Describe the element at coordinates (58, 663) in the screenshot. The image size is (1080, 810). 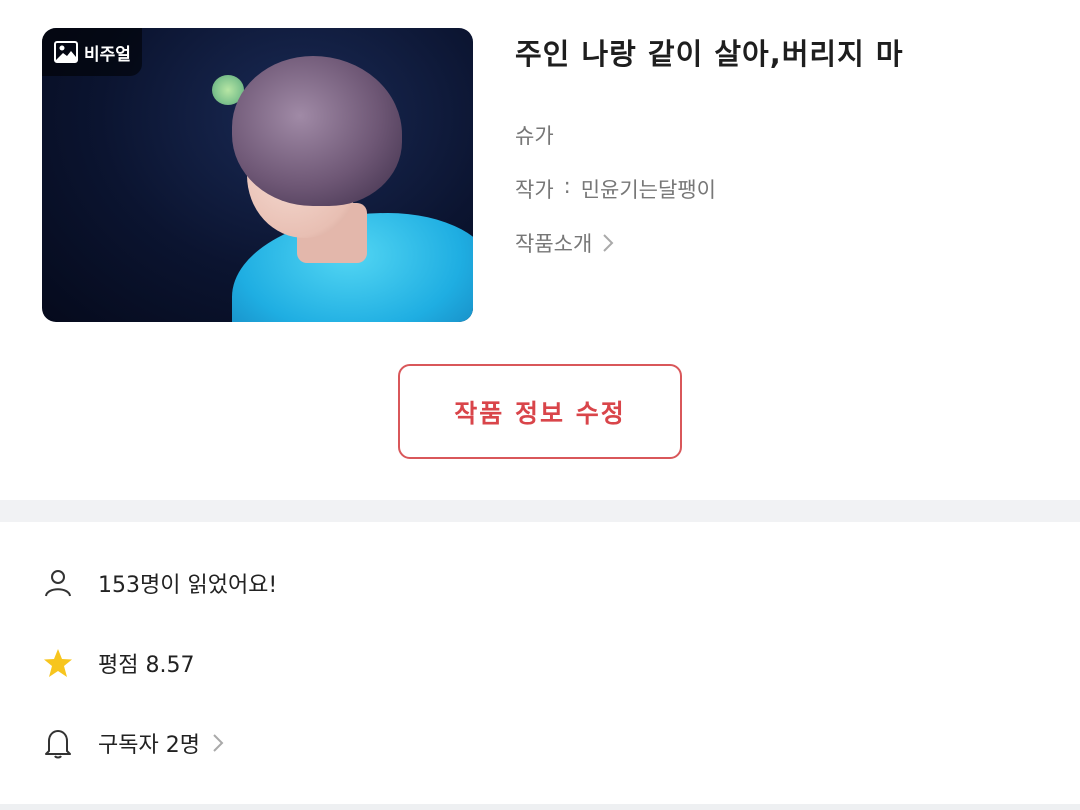
I see `star-icon` at that location.